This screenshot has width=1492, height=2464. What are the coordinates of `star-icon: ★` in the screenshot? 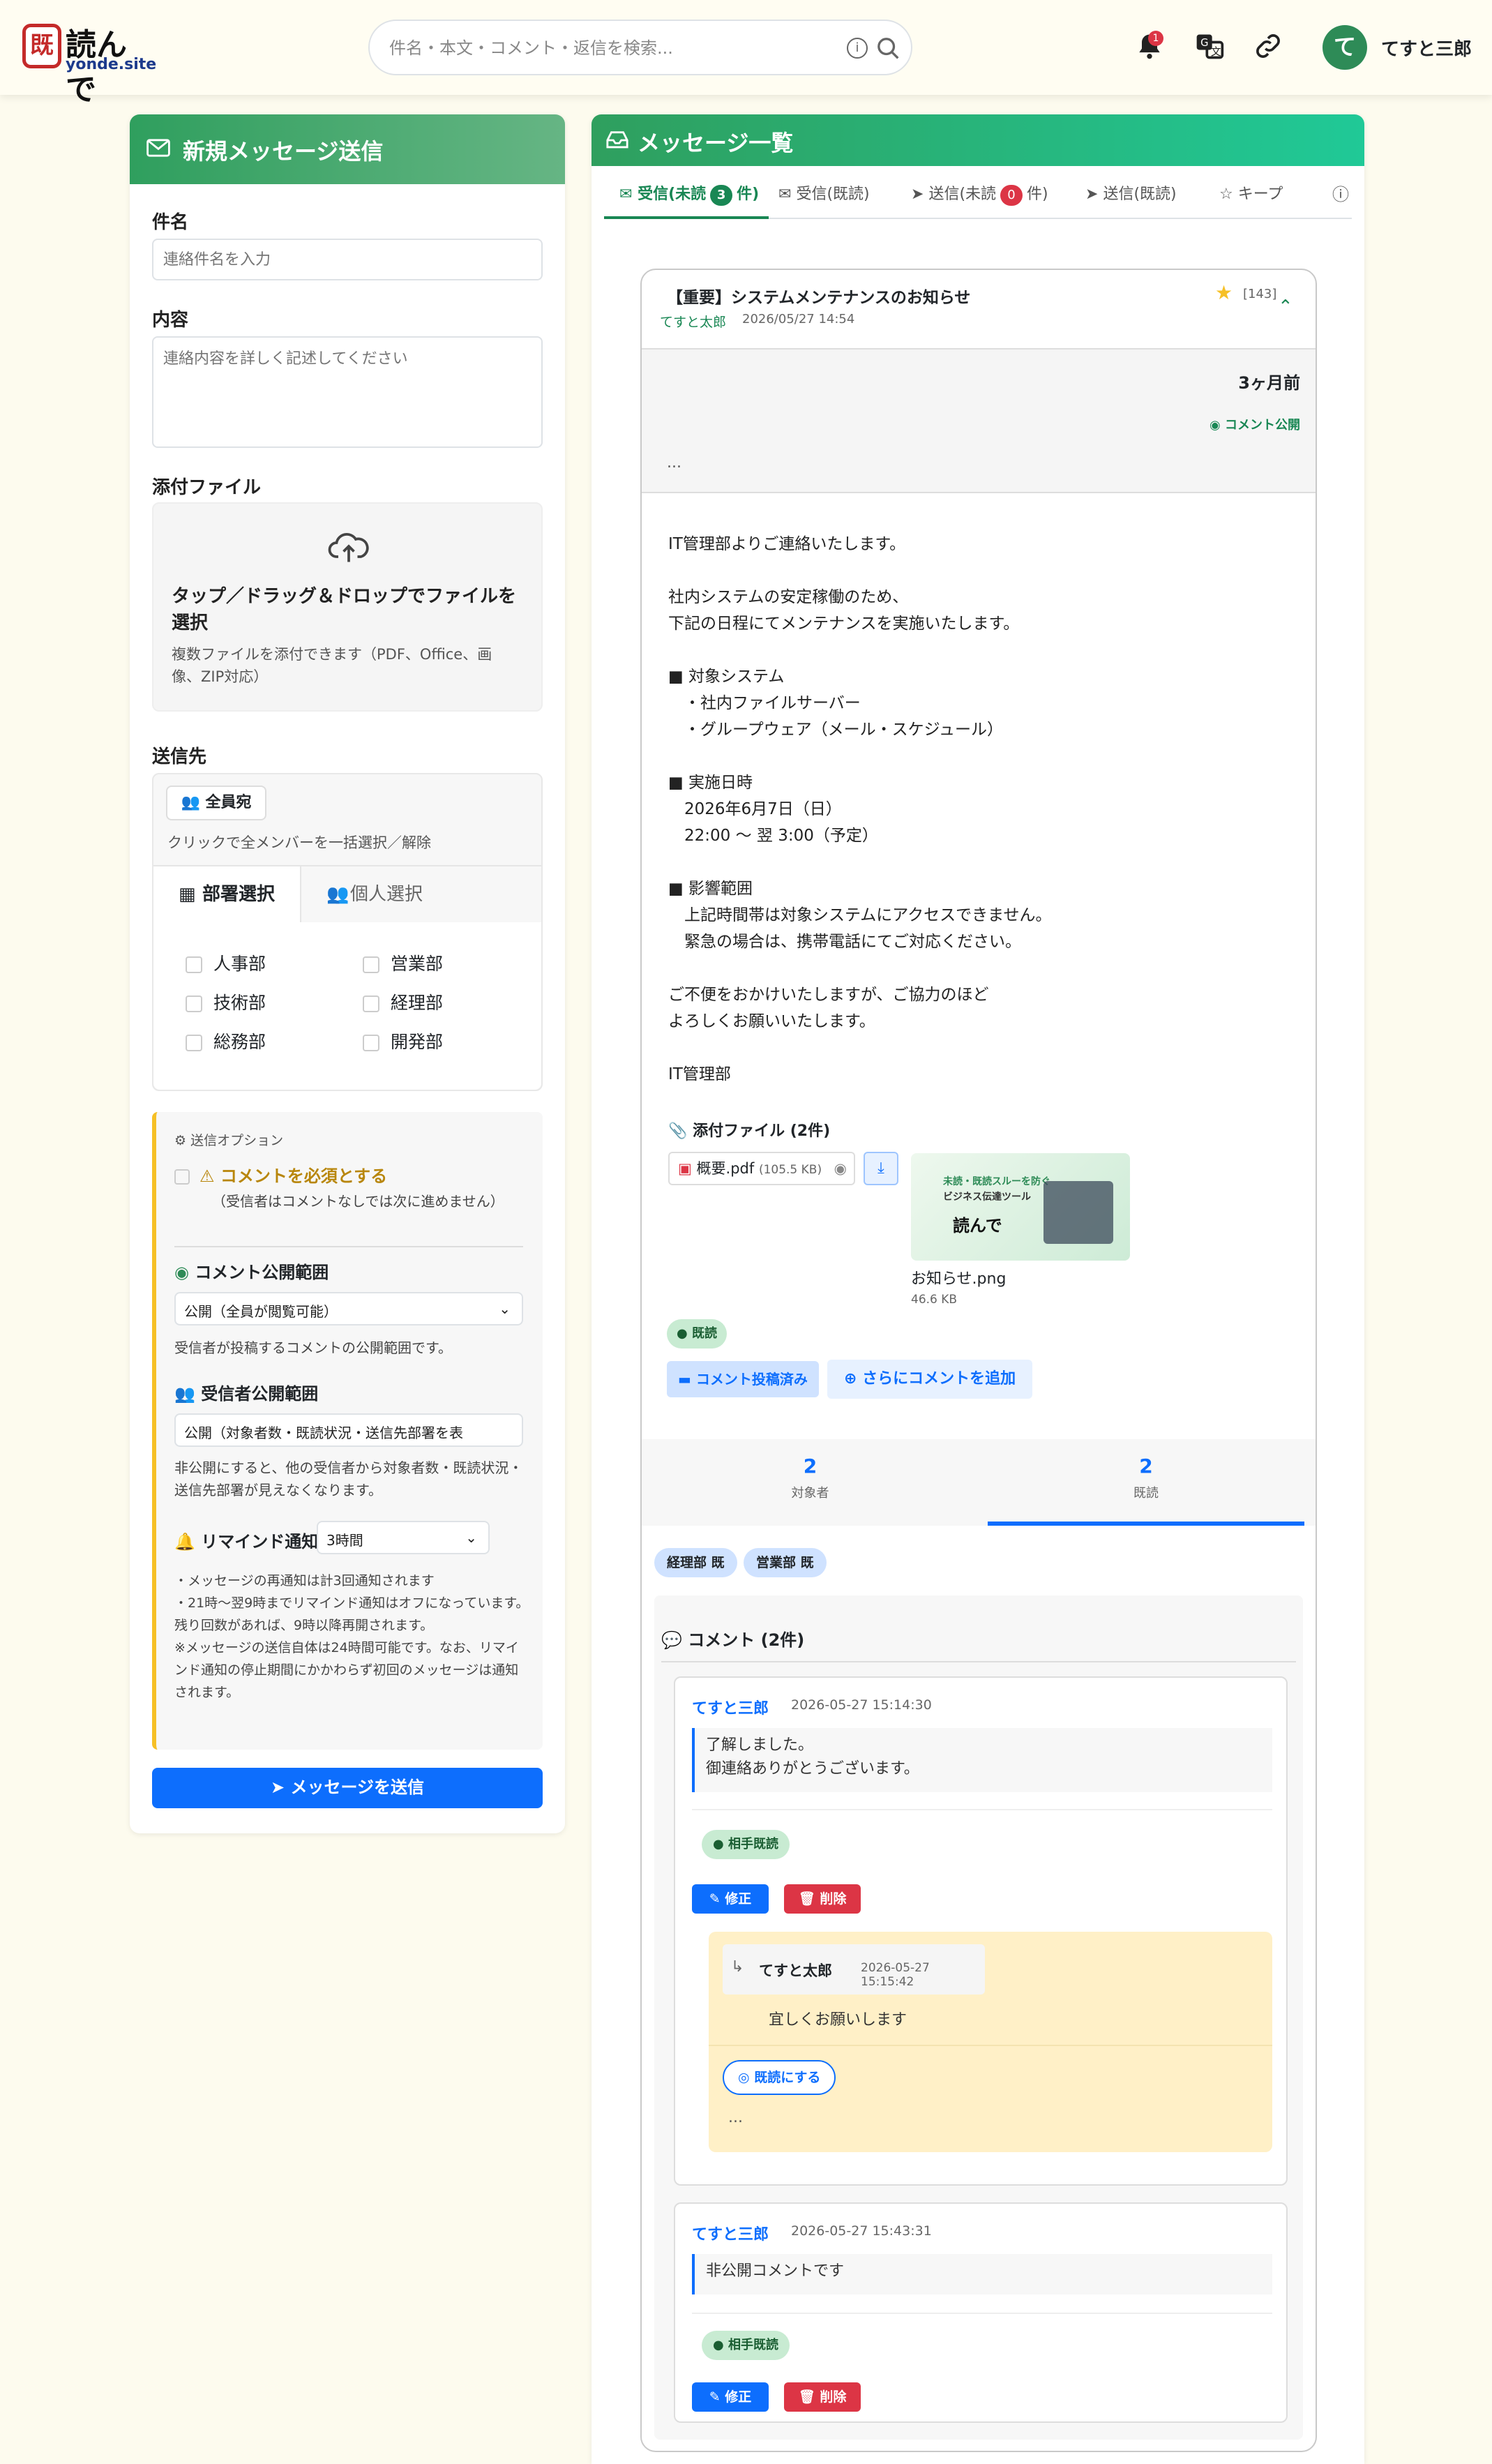 It's located at (1224, 293).